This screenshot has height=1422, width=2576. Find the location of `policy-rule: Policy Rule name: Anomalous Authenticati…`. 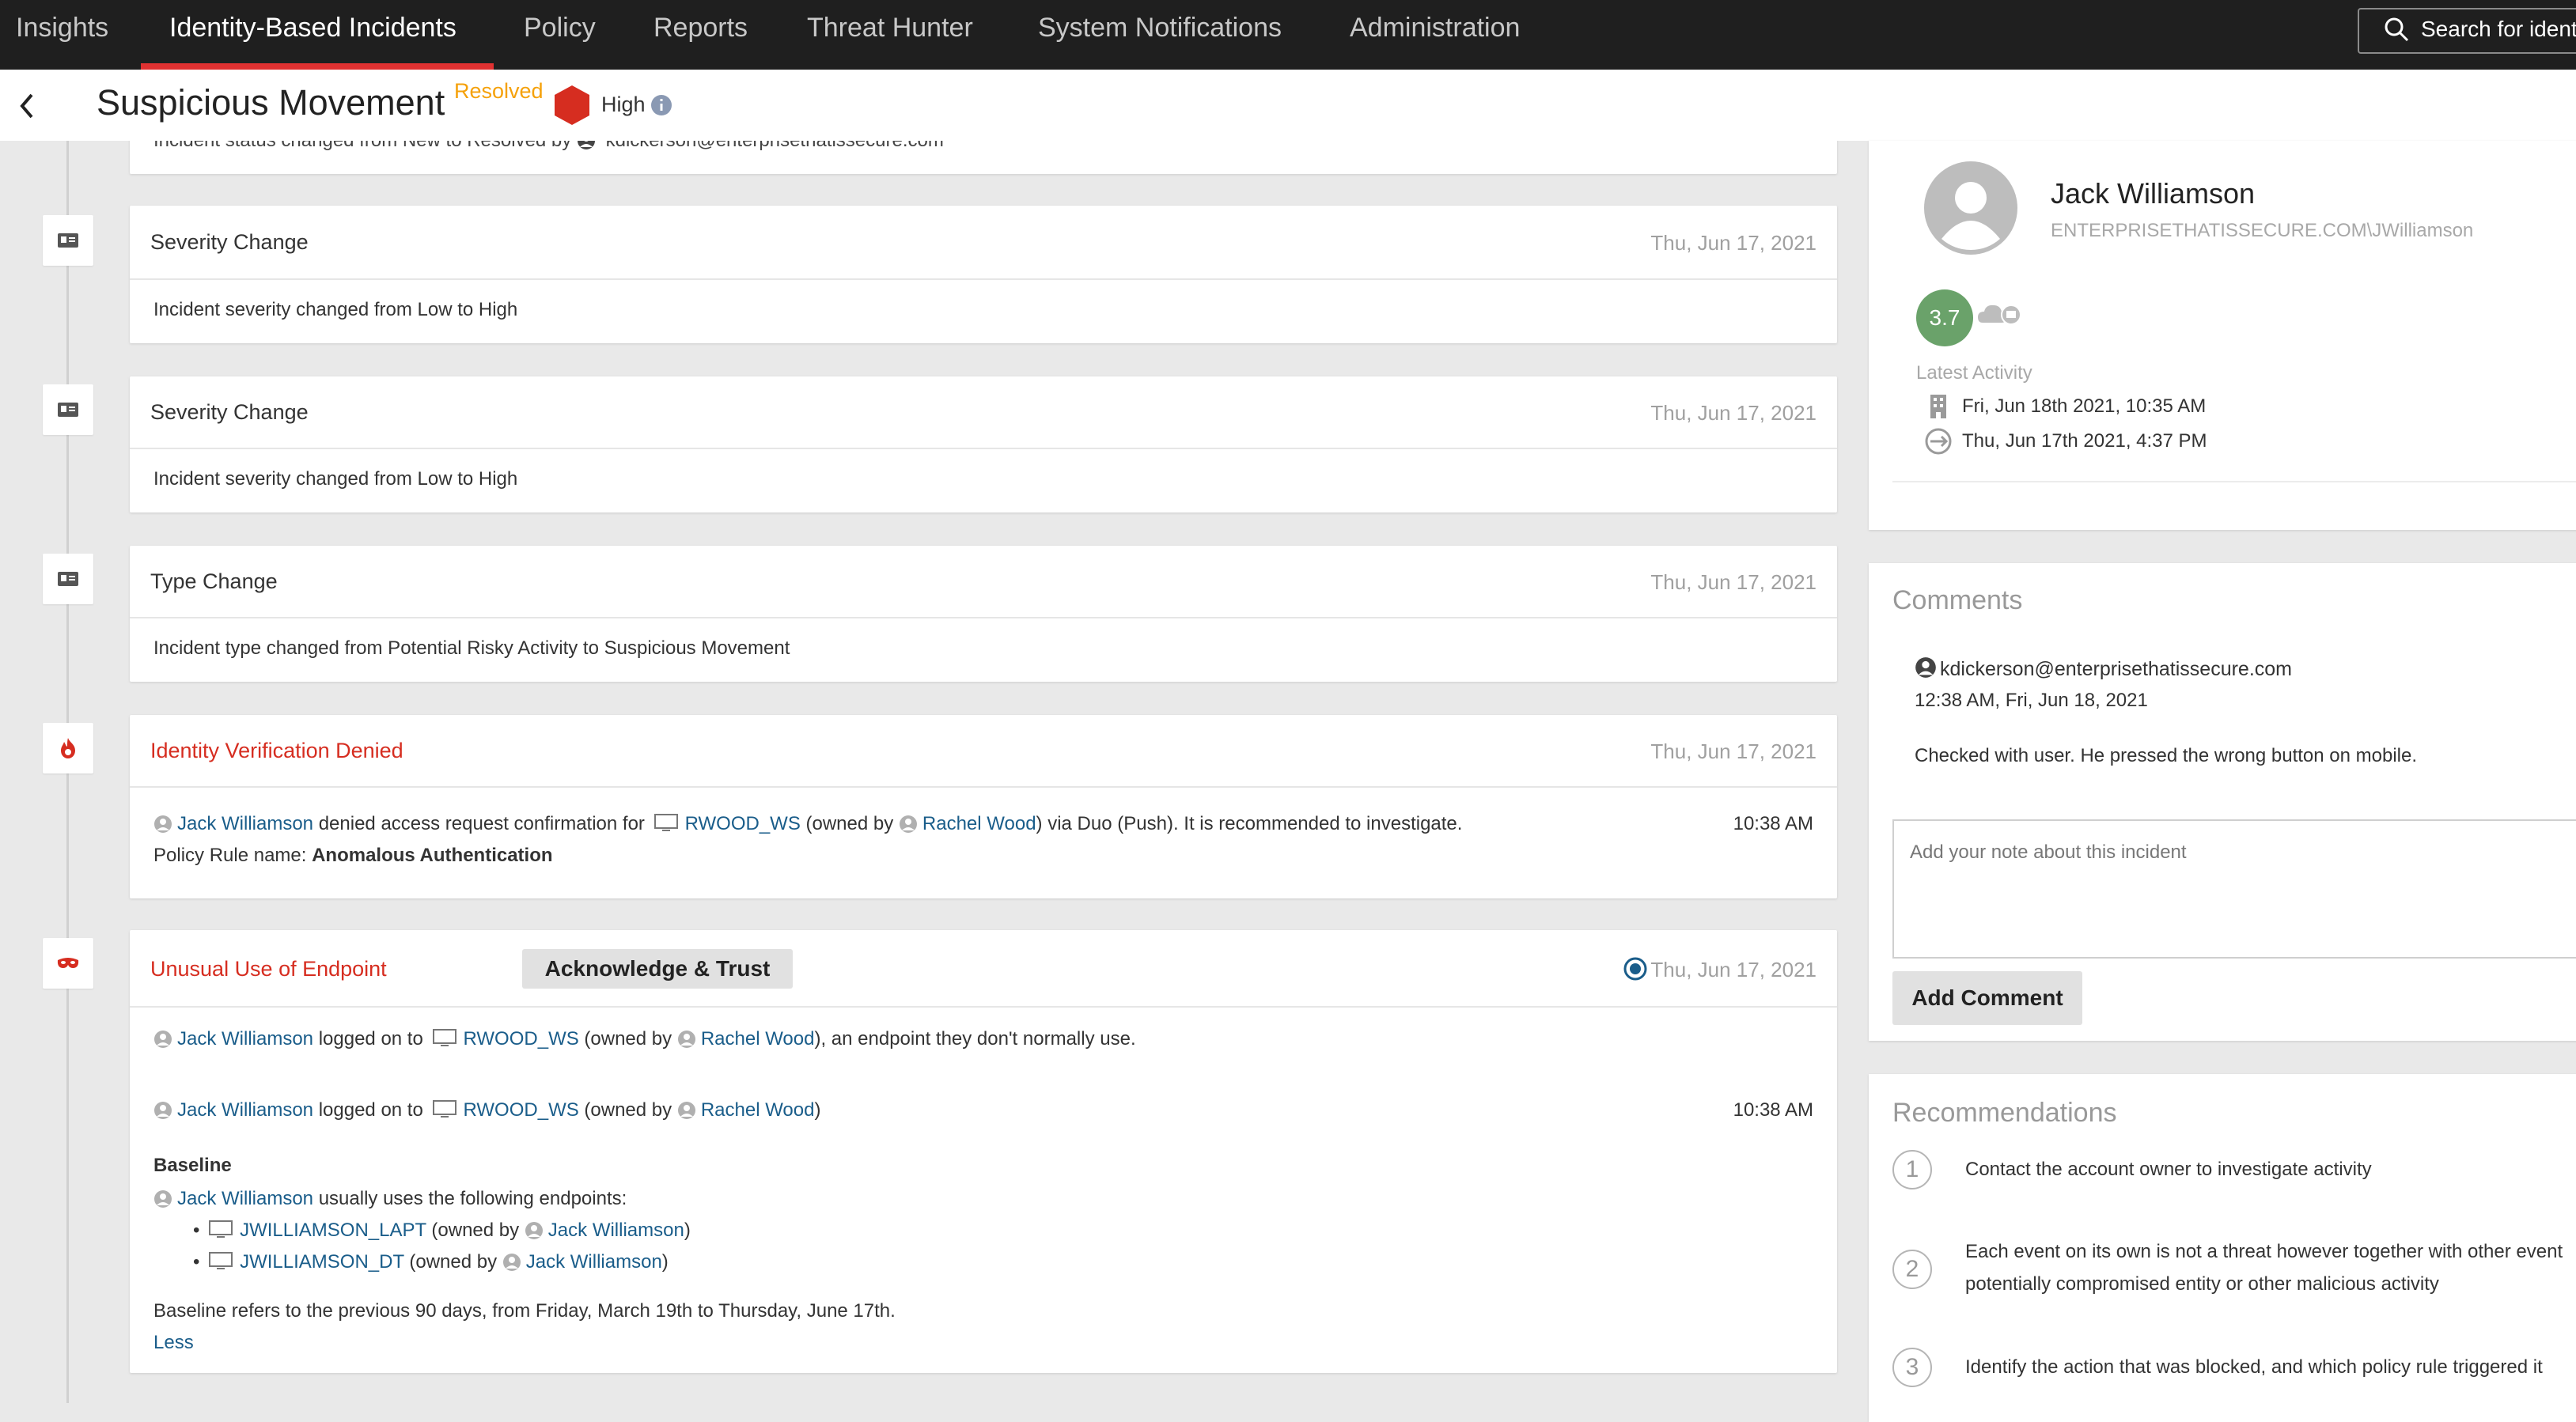

policy-rule: Policy Rule name: Anomalous Authenticati… is located at coordinates (353, 855).